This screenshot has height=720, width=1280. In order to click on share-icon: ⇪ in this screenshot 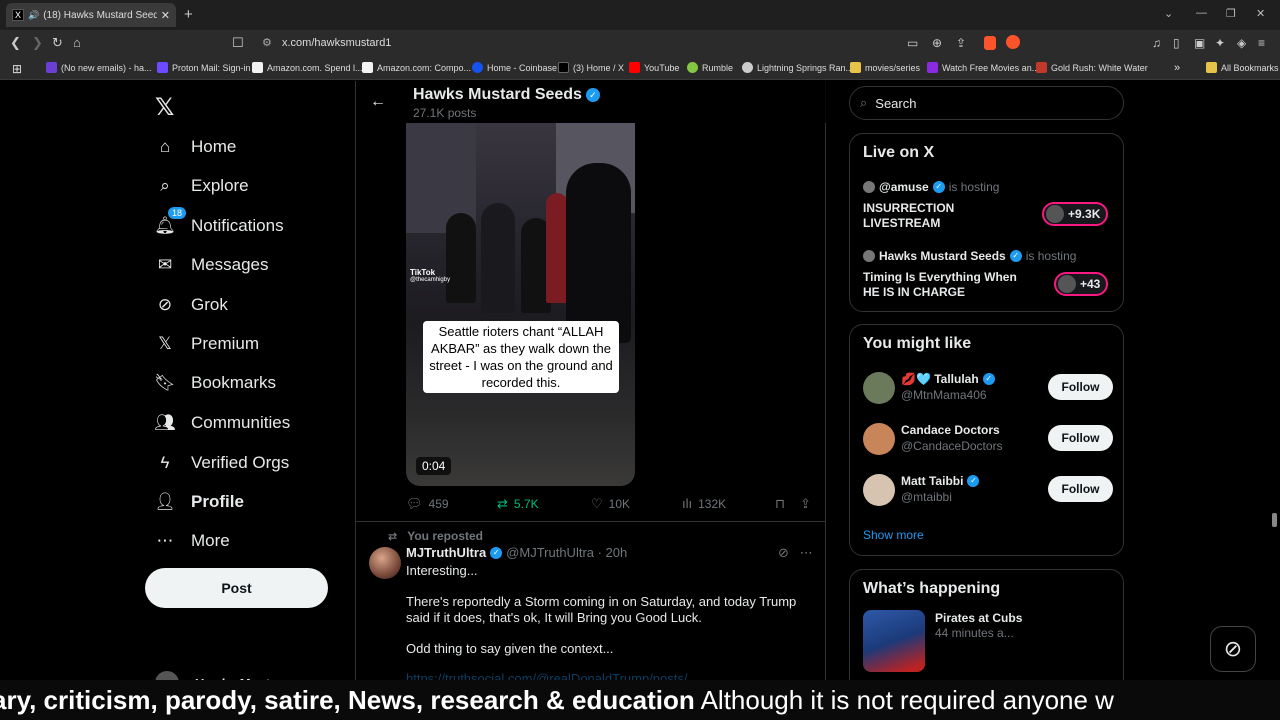, I will do `click(961, 43)`.